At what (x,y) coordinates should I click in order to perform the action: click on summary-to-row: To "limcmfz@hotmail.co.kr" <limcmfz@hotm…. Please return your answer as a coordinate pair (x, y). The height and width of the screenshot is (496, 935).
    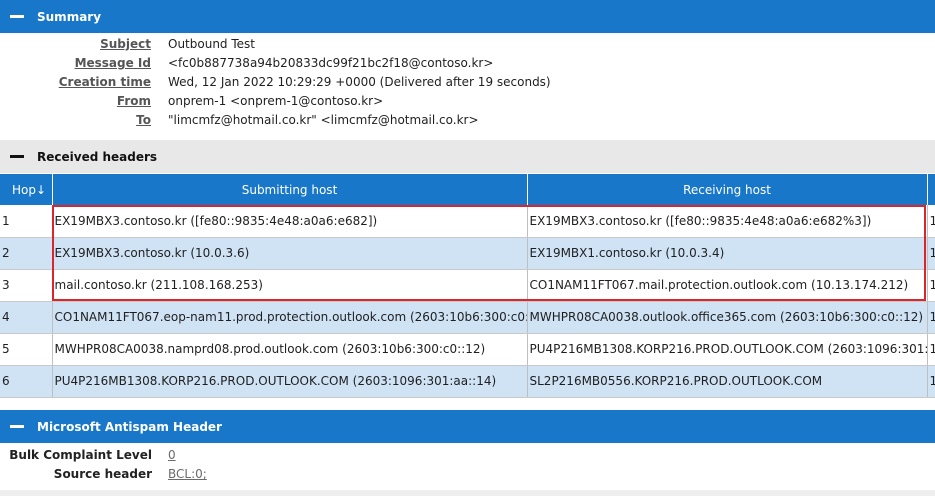
    Looking at the image, I should click on (467, 120).